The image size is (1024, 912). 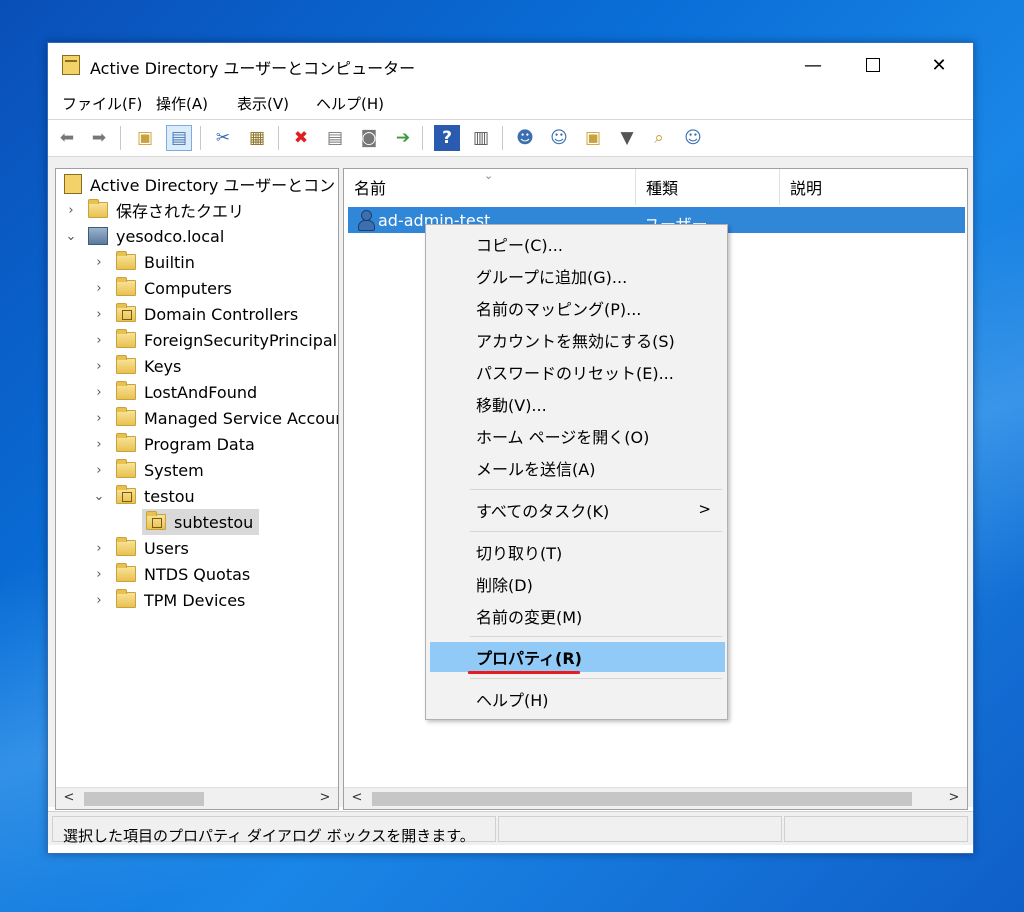 What do you see at coordinates (143, 262) in the screenshot?
I see `tree-item-builtin: › Builtin` at bounding box center [143, 262].